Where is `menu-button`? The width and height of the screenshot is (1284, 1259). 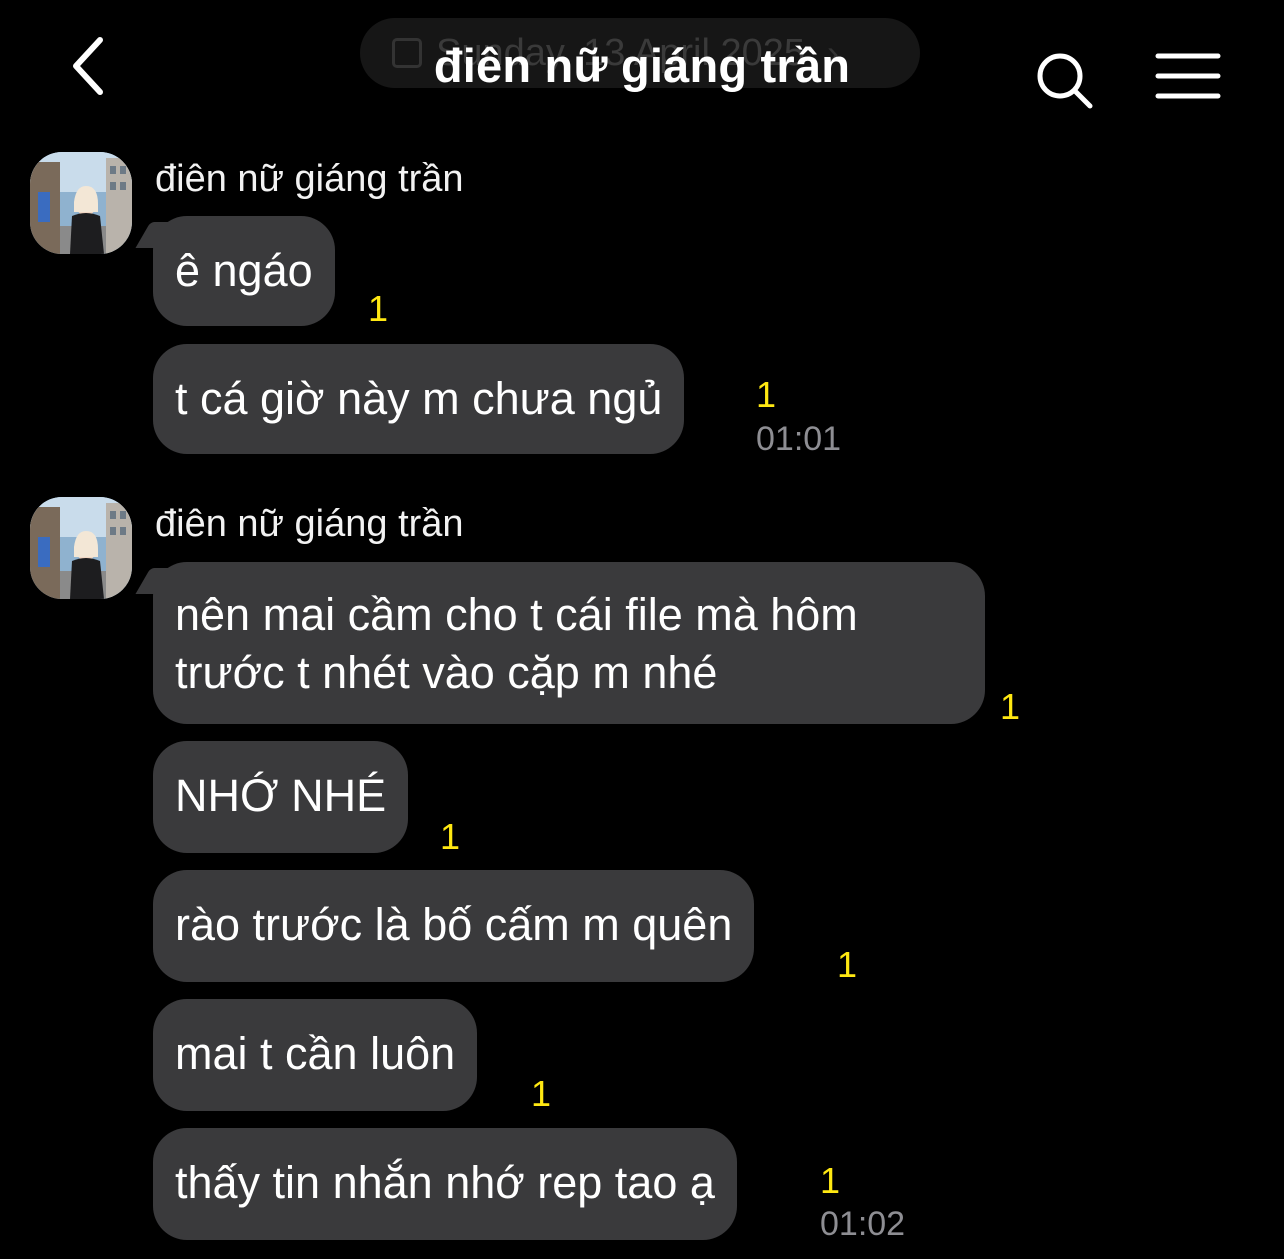 menu-button is located at coordinates (1188, 77).